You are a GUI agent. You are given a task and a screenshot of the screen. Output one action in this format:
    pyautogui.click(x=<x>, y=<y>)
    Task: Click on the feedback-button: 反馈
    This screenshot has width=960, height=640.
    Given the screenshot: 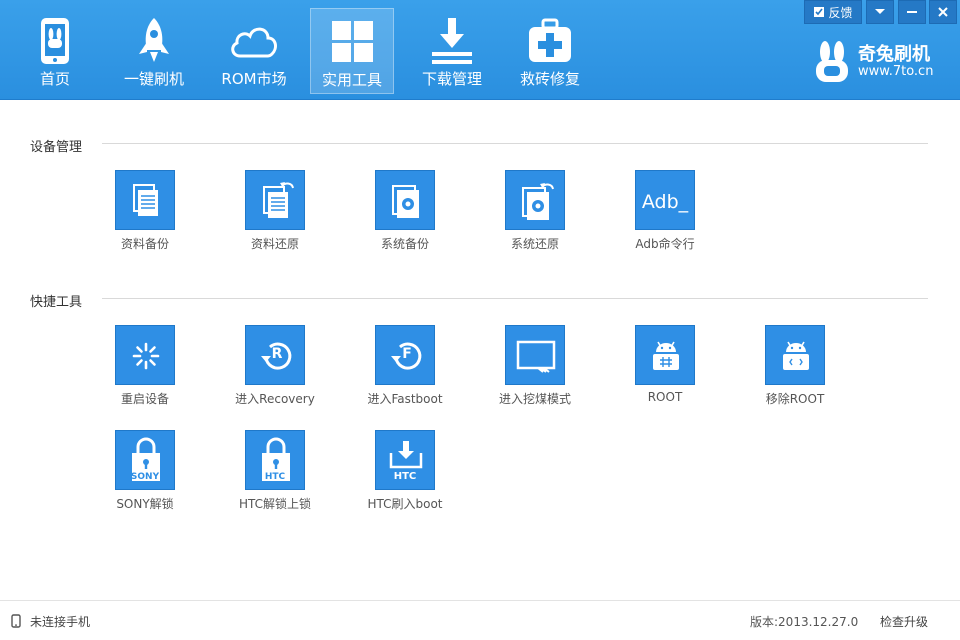 What is the action you would take?
    pyautogui.click(x=833, y=12)
    